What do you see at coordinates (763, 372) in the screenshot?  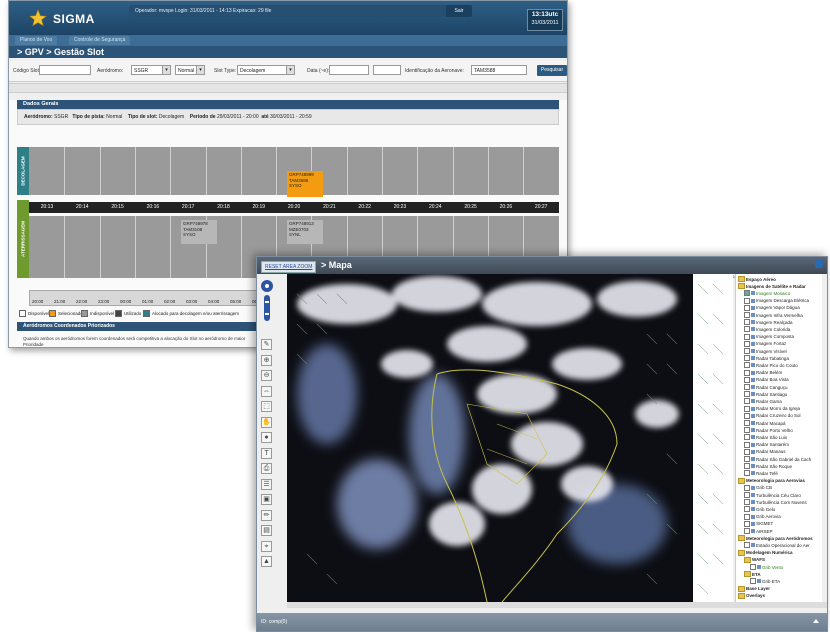 I see `layer-item: Radar Belém` at bounding box center [763, 372].